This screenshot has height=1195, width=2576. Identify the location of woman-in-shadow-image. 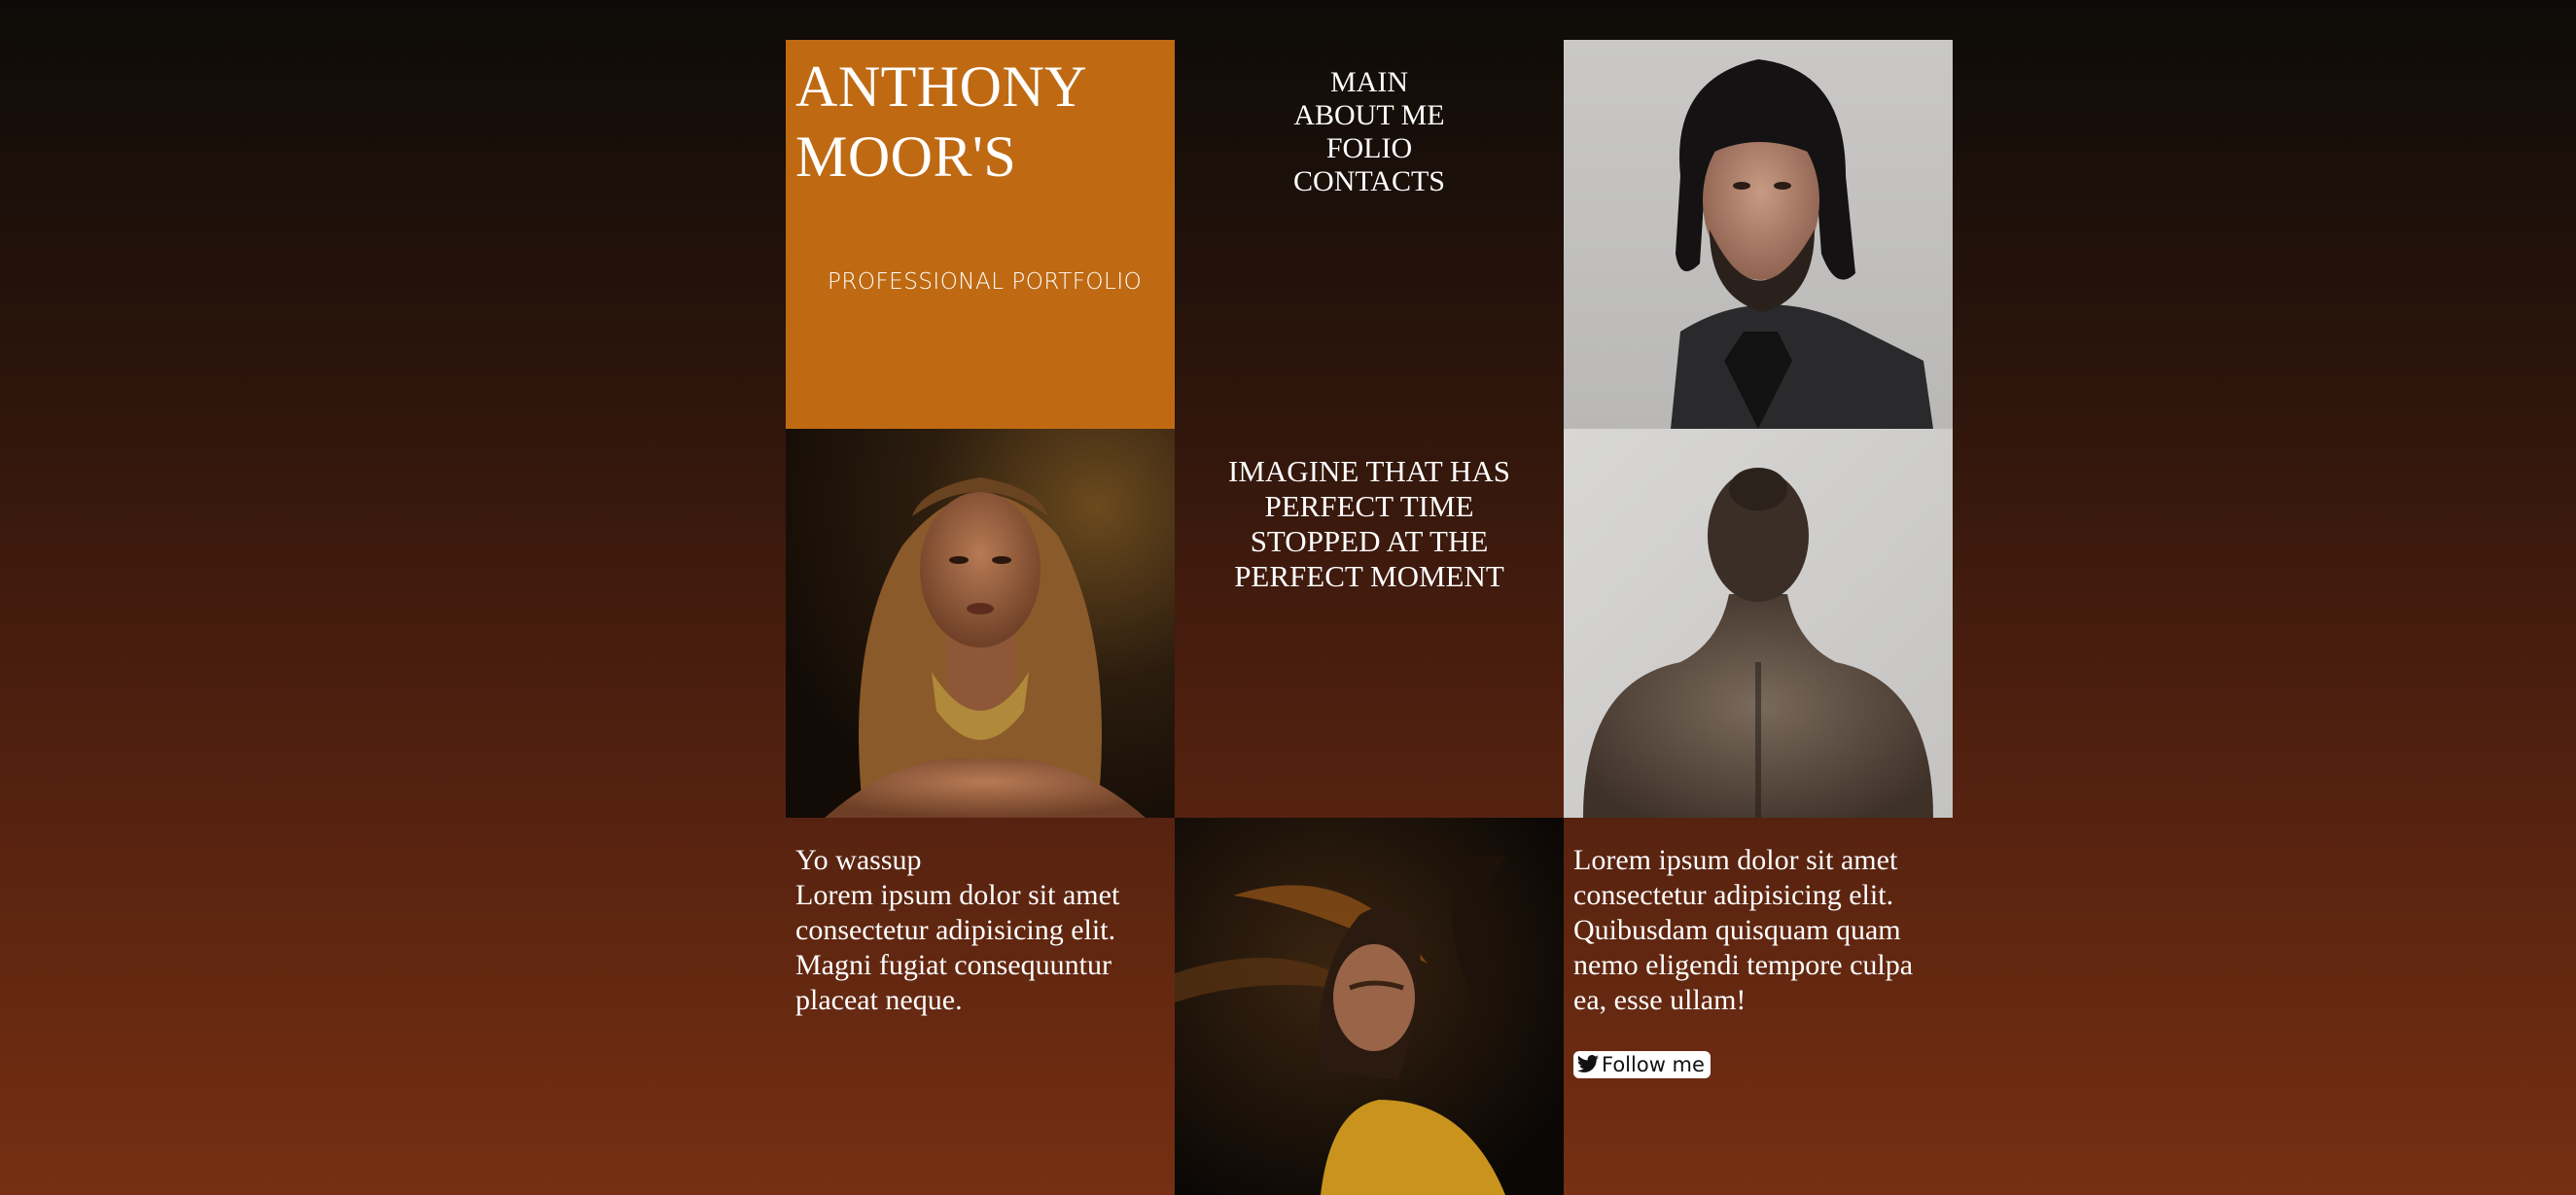
(1369, 1006).